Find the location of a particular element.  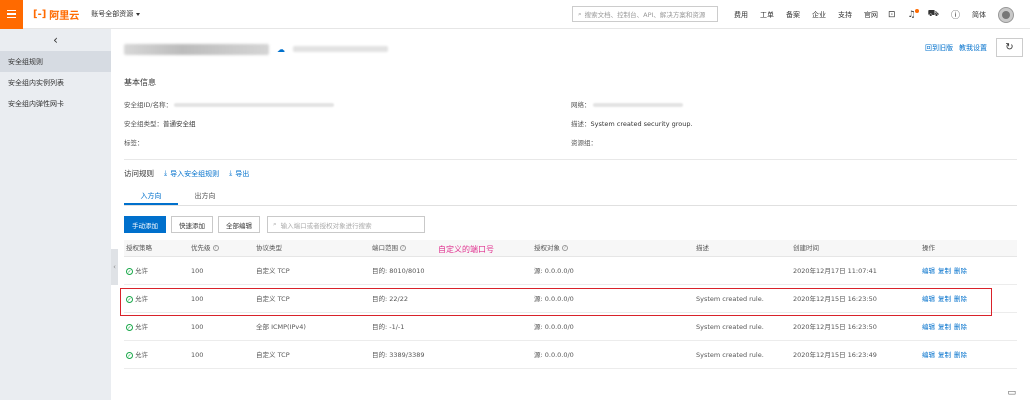

sidebar-item-instances: 安全组内实例列表 is located at coordinates (55, 82).